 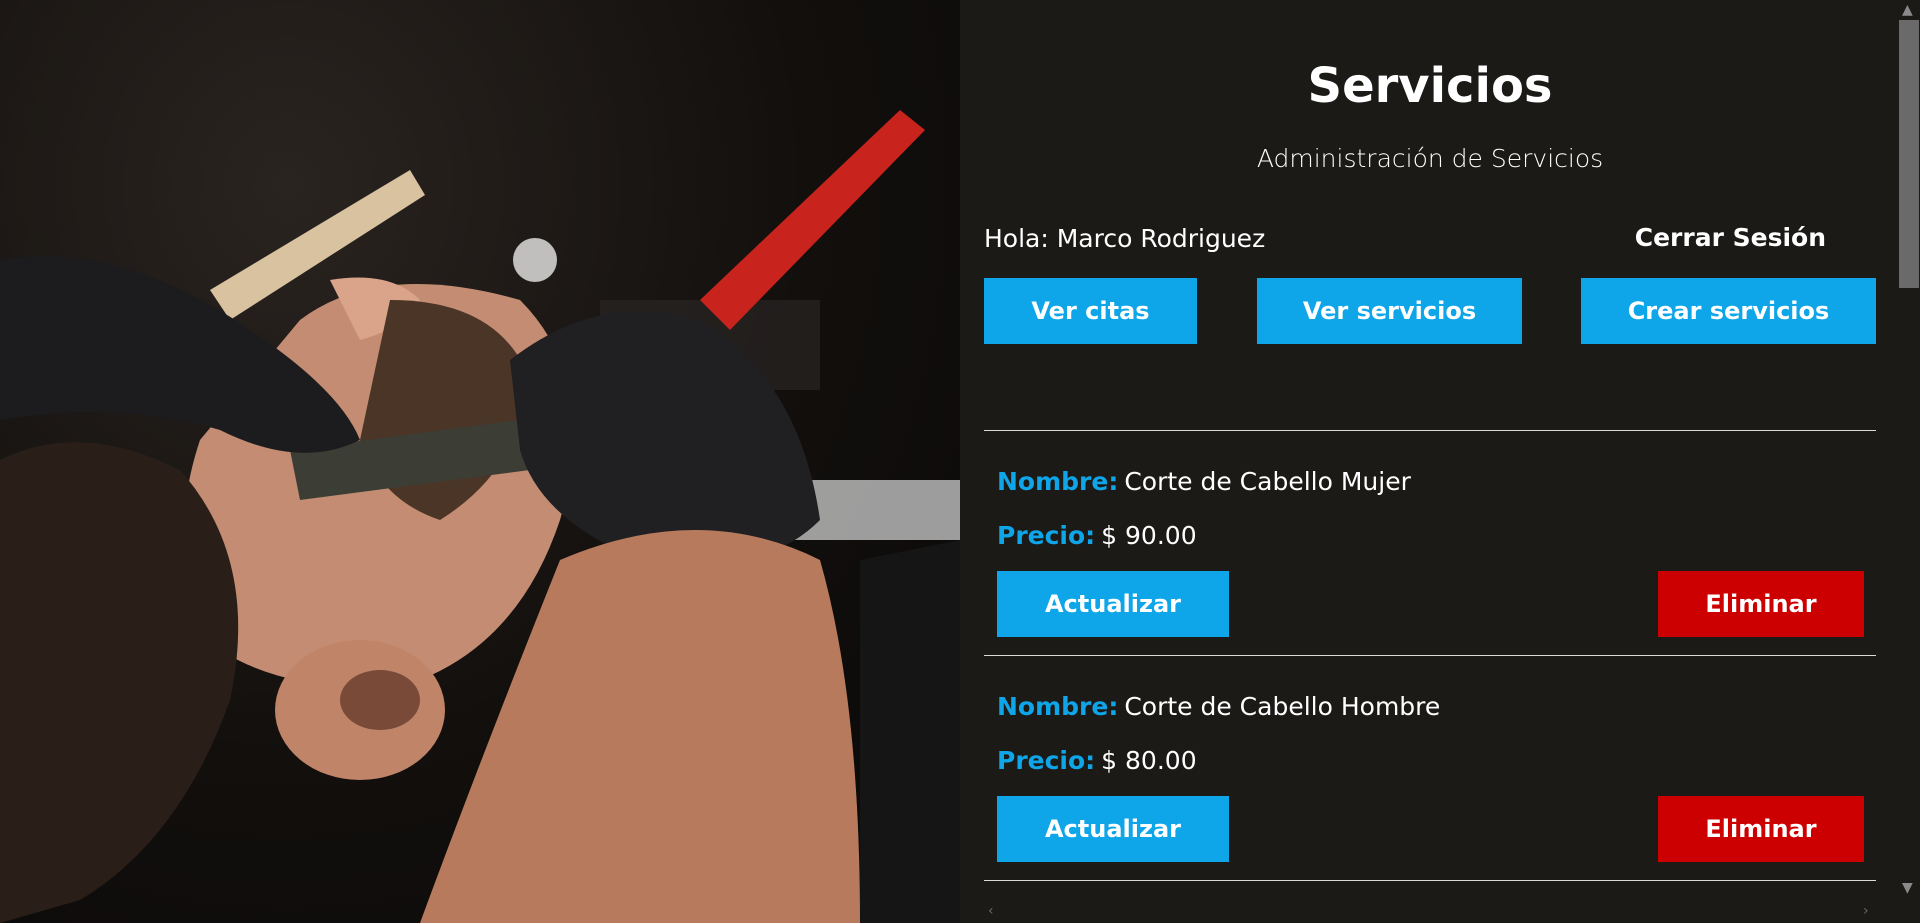 I want to click on create-services-button: Crear servicios, so click(x=1728, y=311).